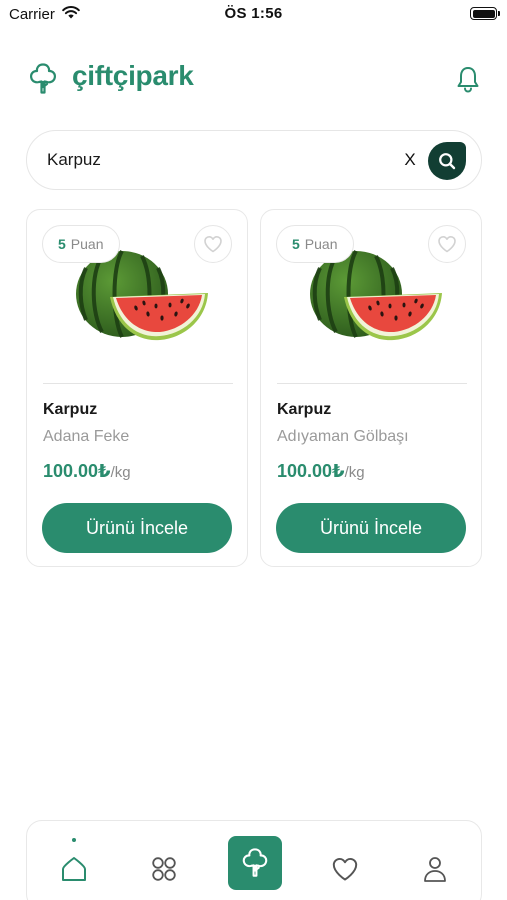  Describe the element at coordinates (343, 436) in the screenshot. I see `product-origin: Adıyaman Gölbaşı` at that location.